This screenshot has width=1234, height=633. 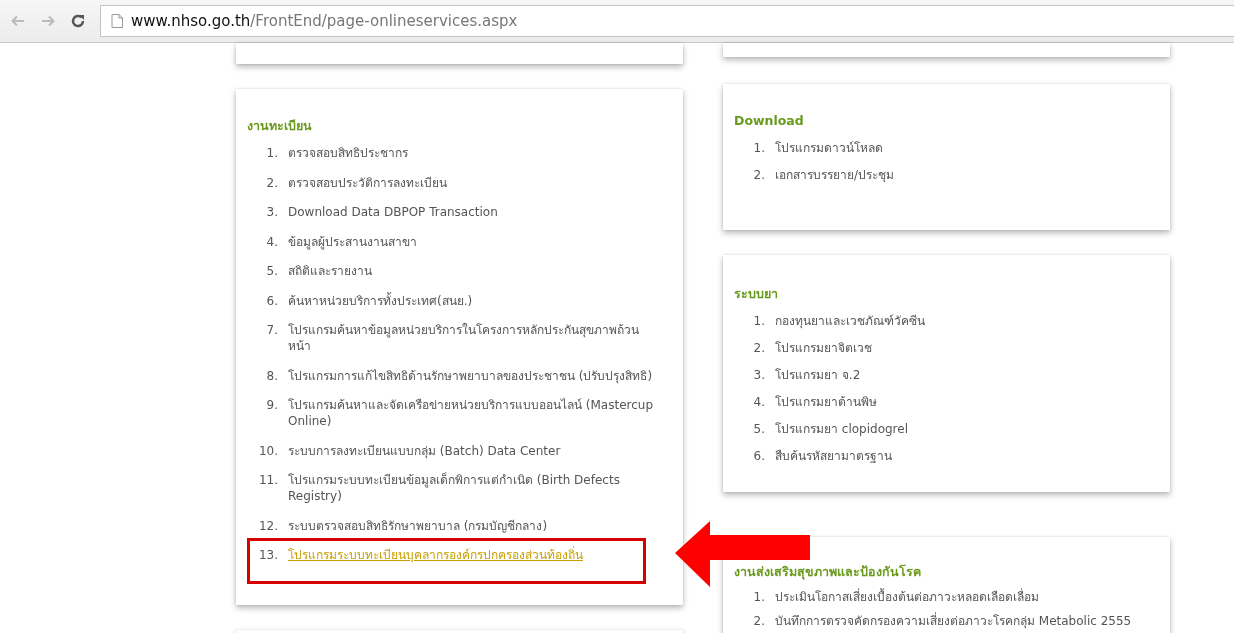 I want to click on service-link: ตรวจสอบประวัติการลงทะเบียน, so click(x=471, y=182).